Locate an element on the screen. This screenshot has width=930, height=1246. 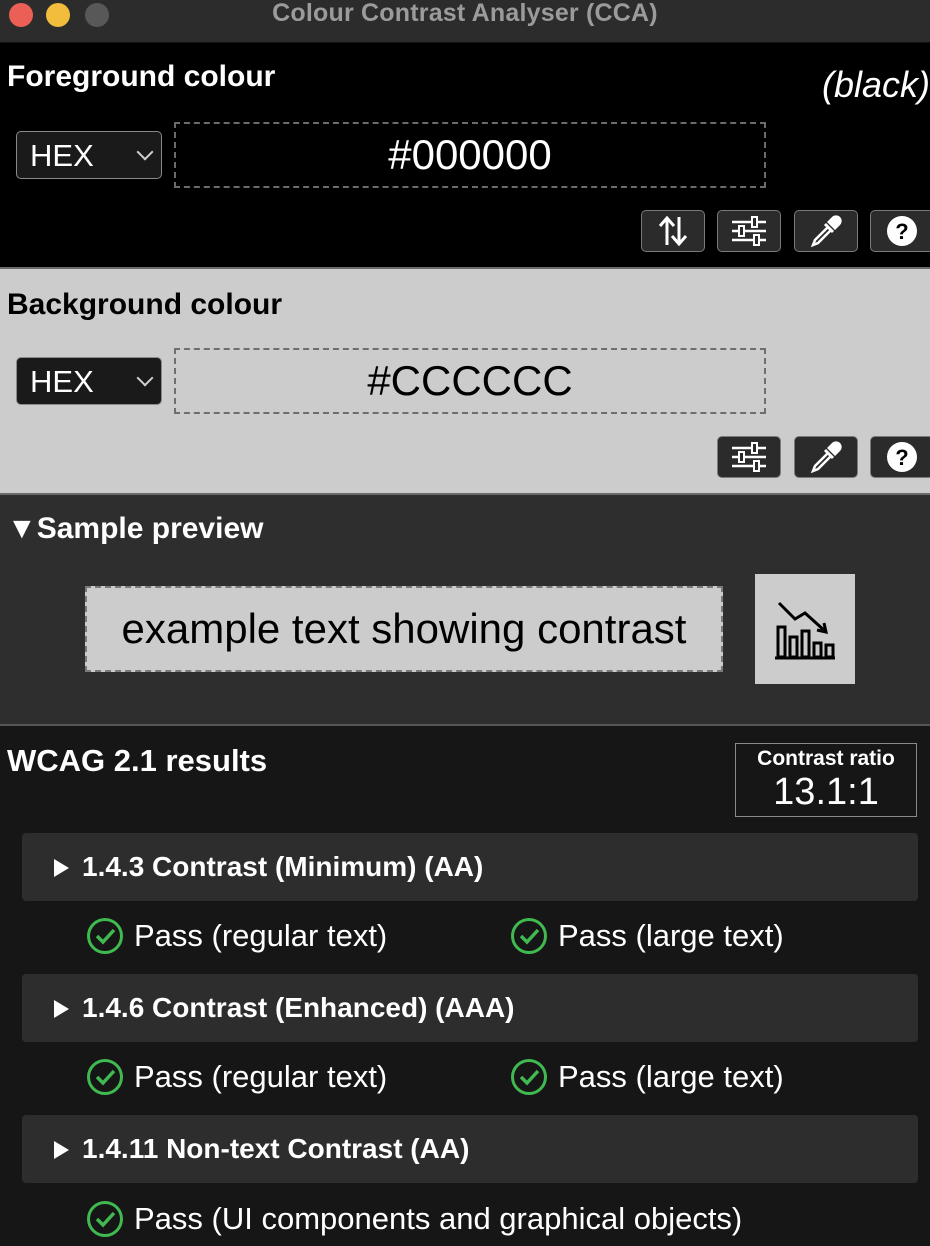
foreground-format-value: HEX is located at coordinates (62, 155).